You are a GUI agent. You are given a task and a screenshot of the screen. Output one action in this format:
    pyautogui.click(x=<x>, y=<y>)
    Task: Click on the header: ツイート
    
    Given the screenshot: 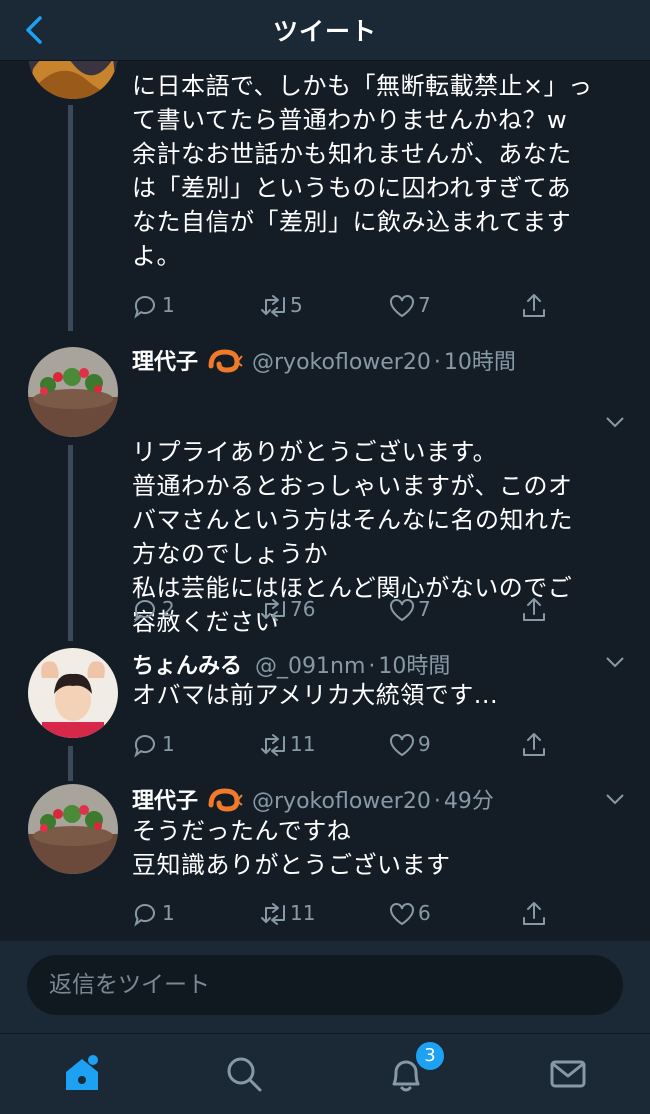 What is the action you would take?
    pyautogui.click(x=325, y=30)
    